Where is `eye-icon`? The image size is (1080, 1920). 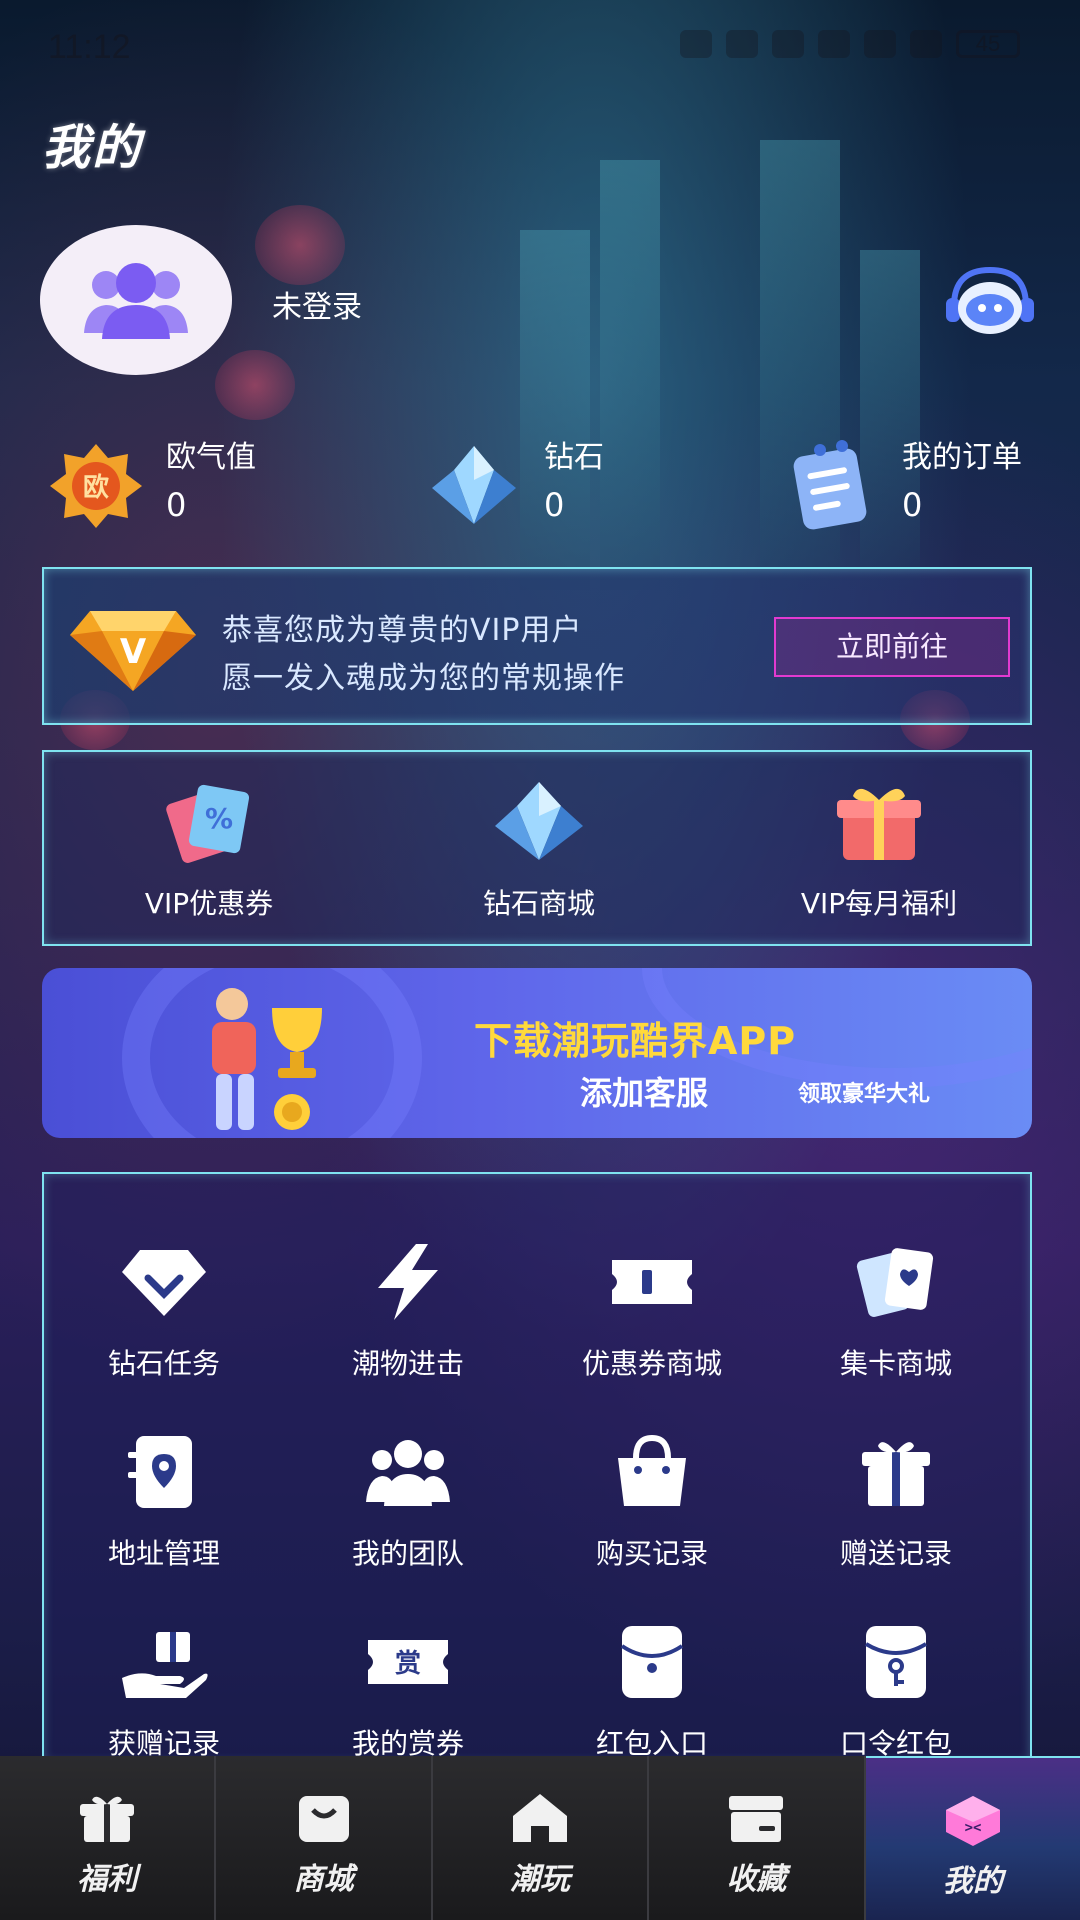 eye-icon is located at coordinates (696, 44).